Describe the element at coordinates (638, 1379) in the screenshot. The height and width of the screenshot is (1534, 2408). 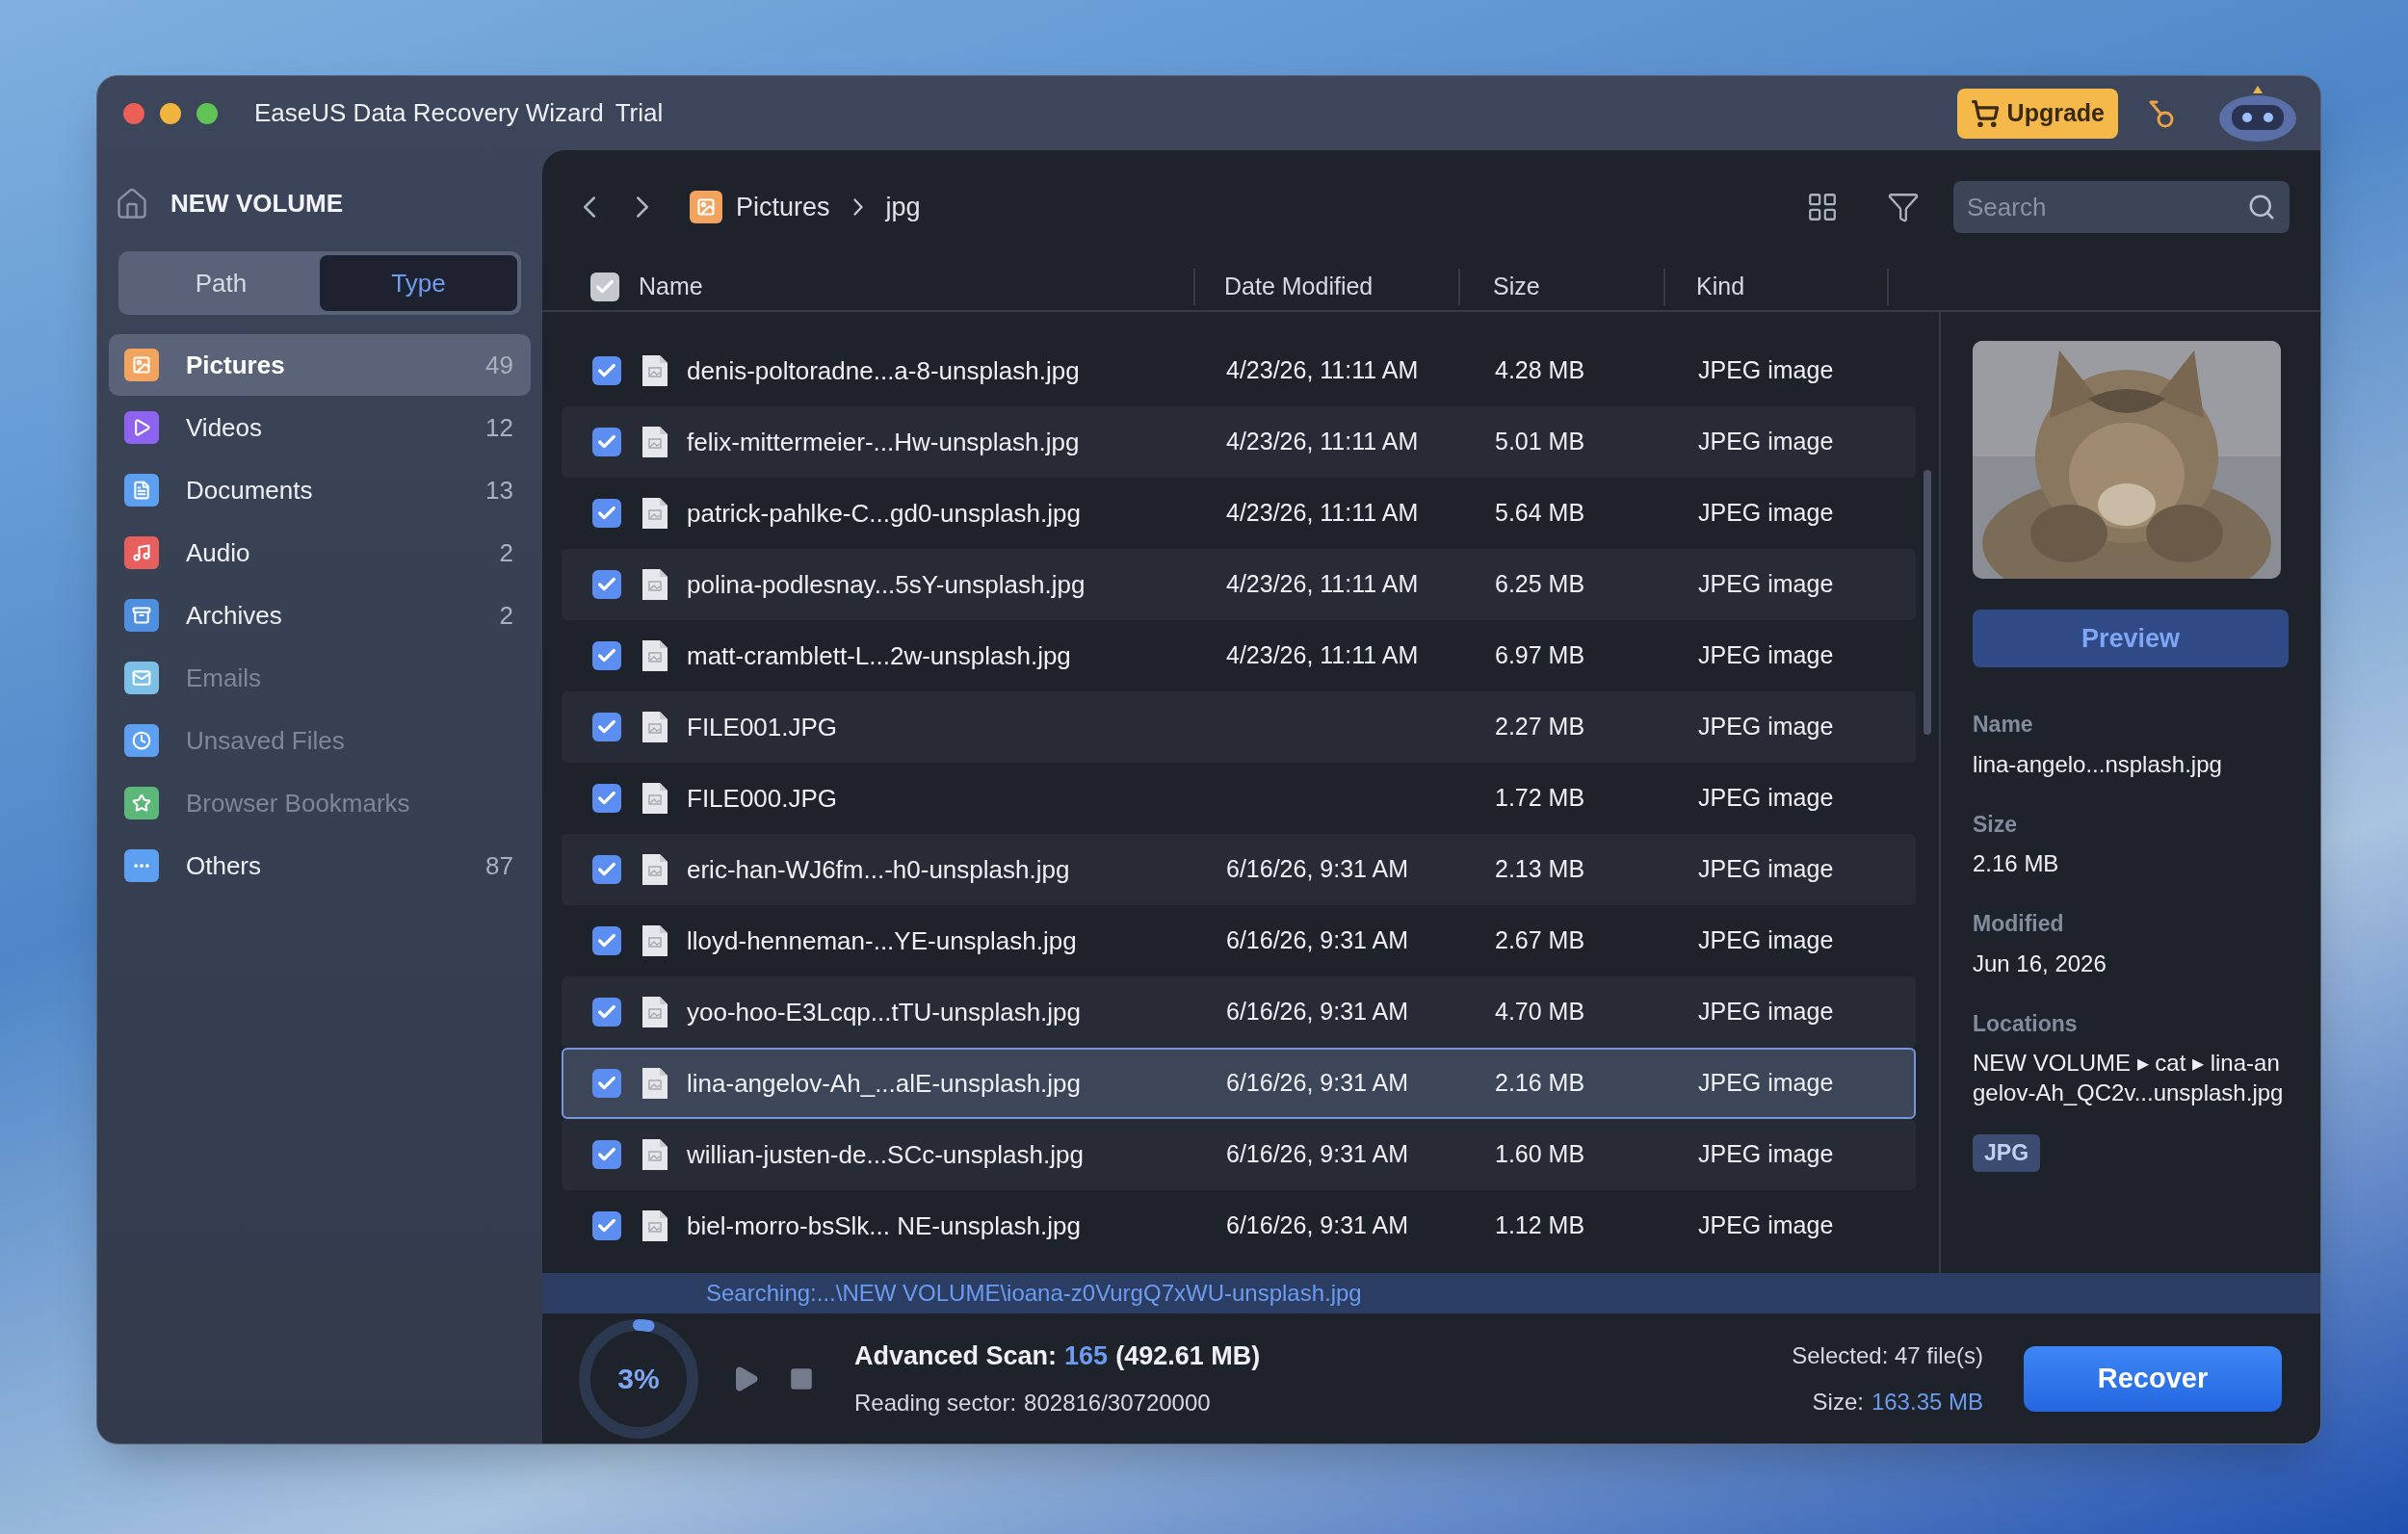
I see `progress-percent: 3%` at that location.